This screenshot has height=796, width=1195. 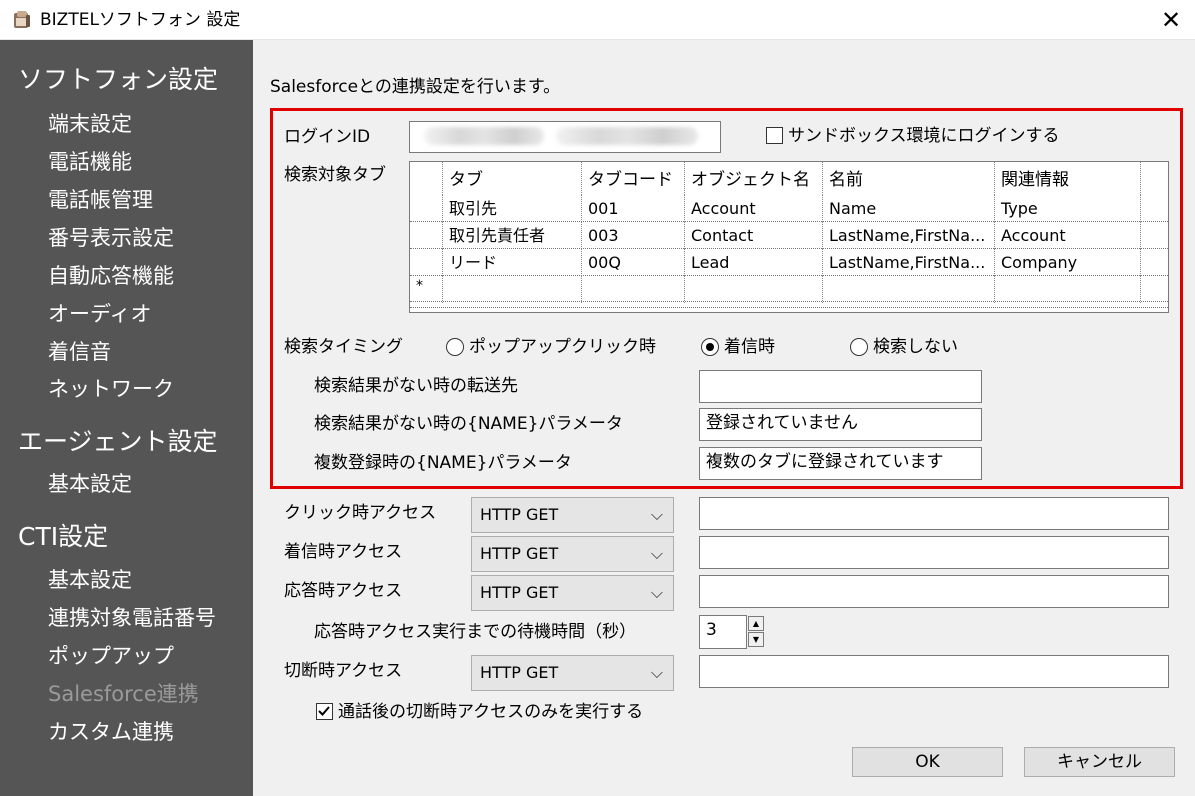 I want to click on spin-up-button: ▲, so click(x=756, y=623).